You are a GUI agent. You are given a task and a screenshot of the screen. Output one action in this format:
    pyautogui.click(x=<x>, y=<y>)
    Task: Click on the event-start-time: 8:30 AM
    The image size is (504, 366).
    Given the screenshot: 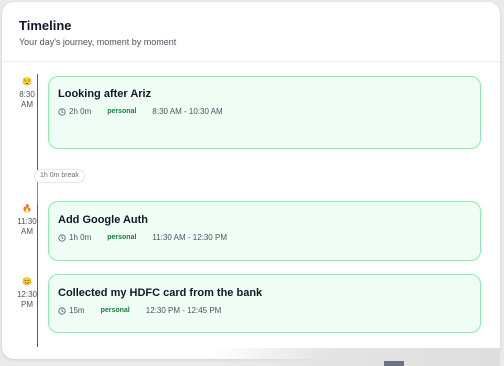 What is the action you would take?
    pyautogui.click(x=27, y=99)
    